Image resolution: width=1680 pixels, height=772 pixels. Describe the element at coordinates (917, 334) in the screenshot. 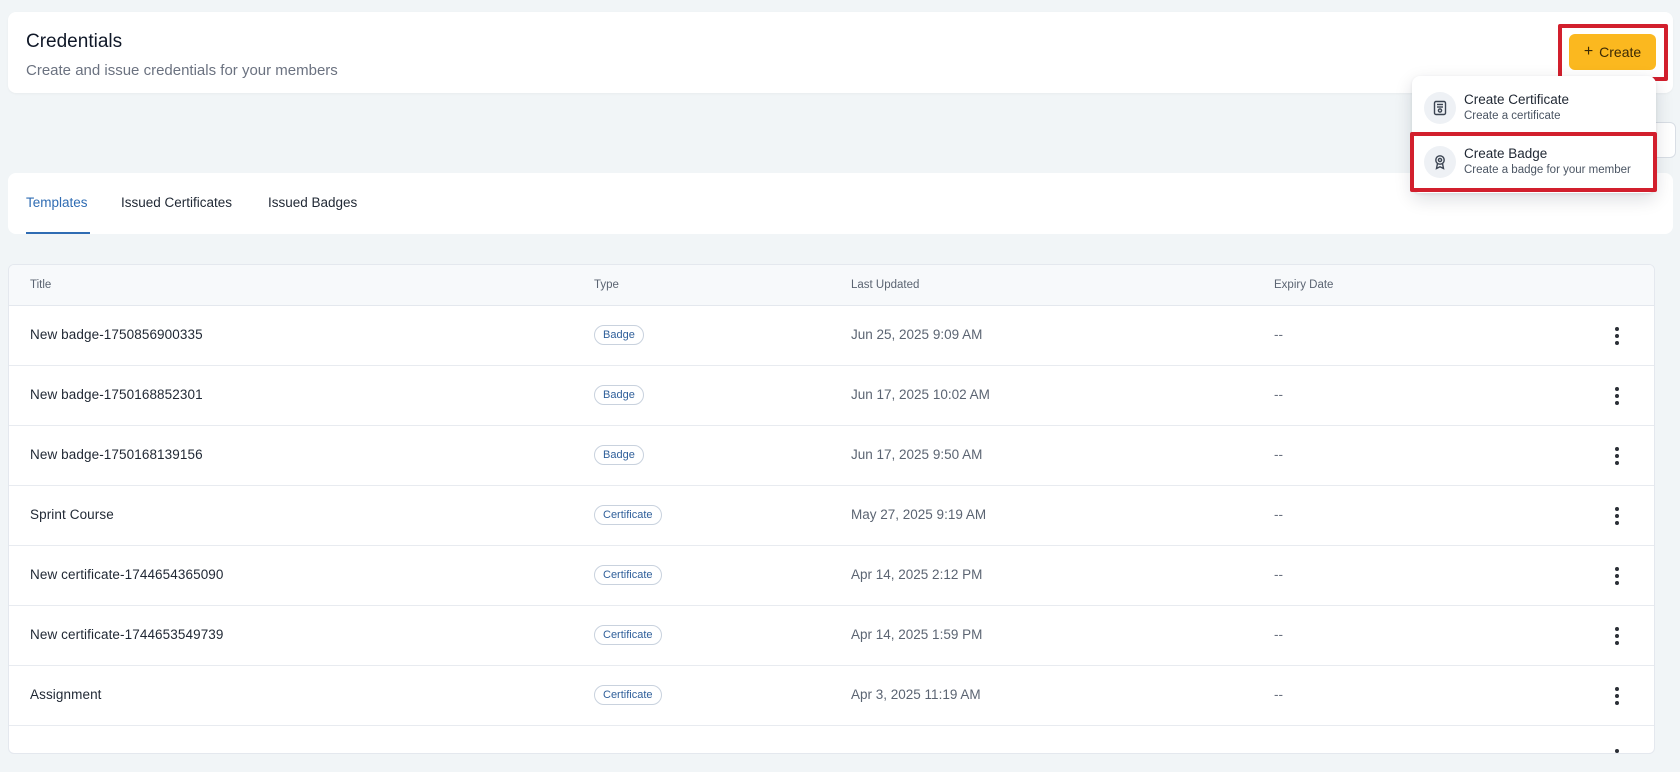

I see `row-last-updated: Jun 25, 2025 9:09 AM` at that location.